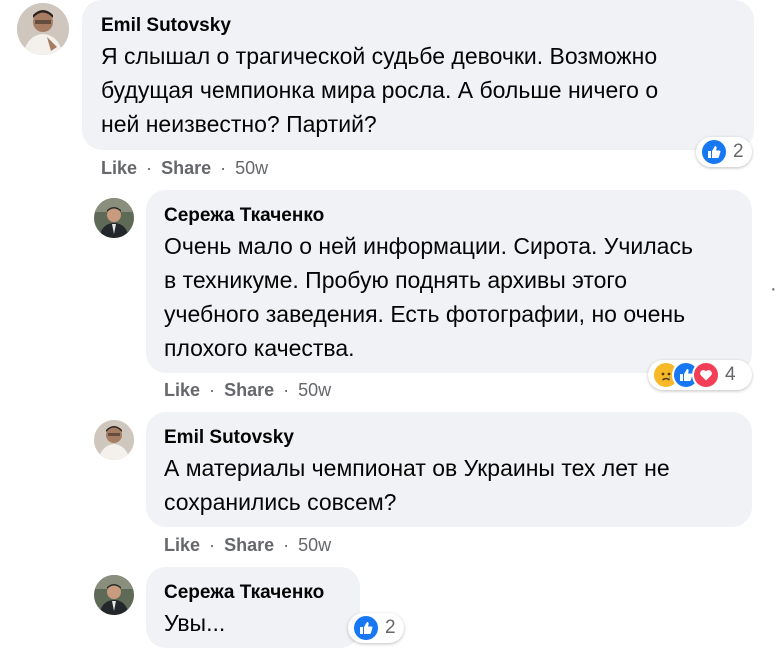 The image size is (784, 648). What do you see at coordinates (730, 374) in the screenshot?
I see `reaction-count: 4` at bounding box center [730, 374].